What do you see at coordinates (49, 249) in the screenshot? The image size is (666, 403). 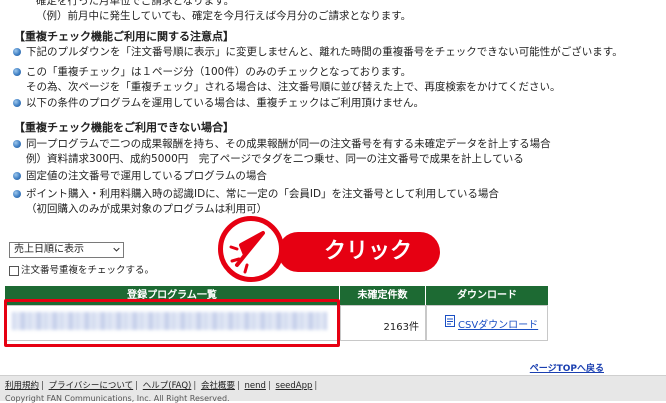 I see `sort-select-value: 売上日順に表示` at bounding box center [49, 249].